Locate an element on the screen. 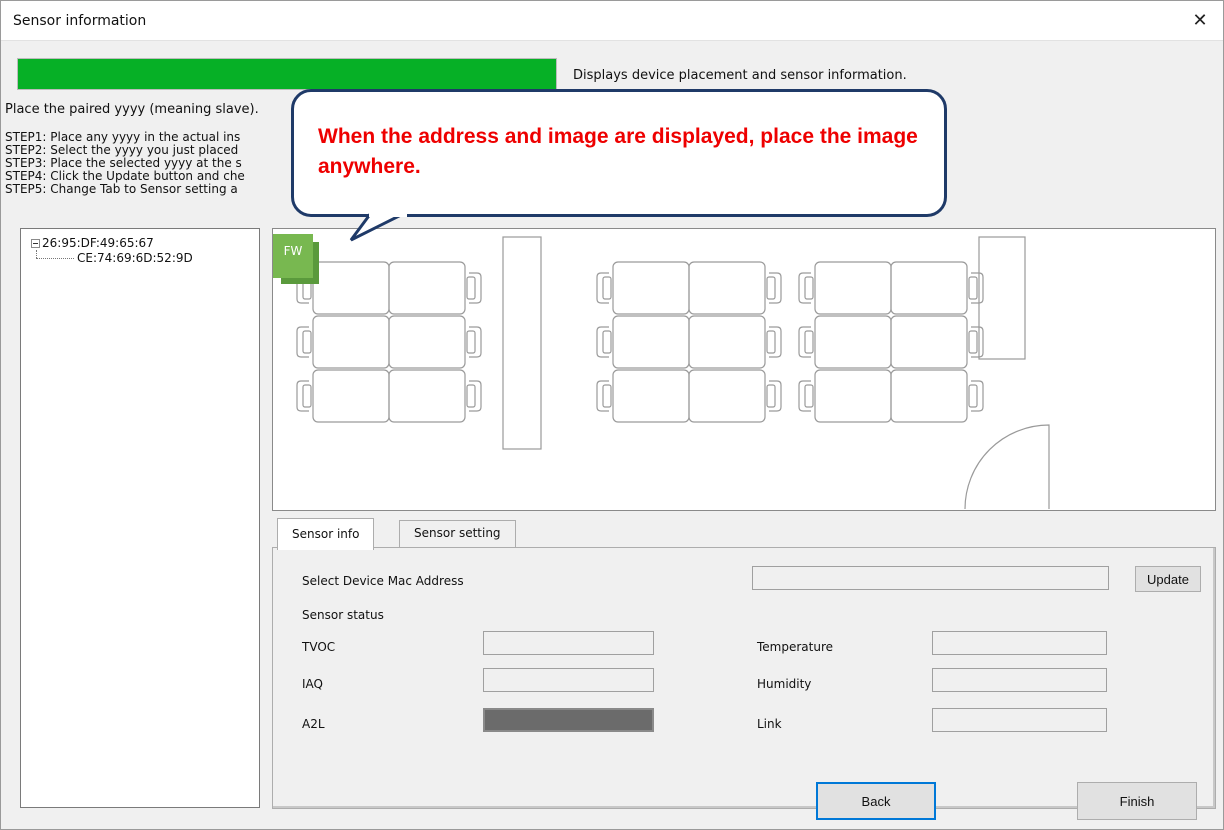 This screenshot has height=830, width=1224. temperature-label: Temperature is located at coordinates (795, 647).